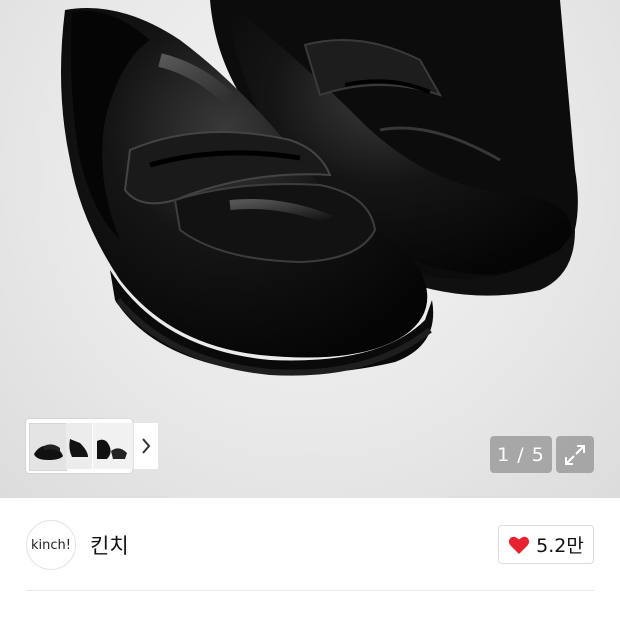 The width and height of the screenshot is (620, 620). Describe the element at coordinates (519, 545) in the screenshot. I see `heart-icon` at that location.